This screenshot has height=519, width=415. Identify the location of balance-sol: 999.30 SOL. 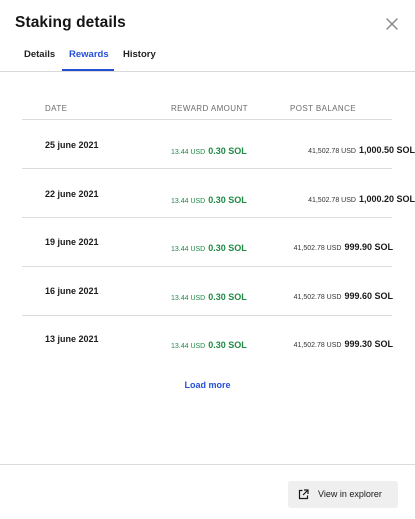
(368, 344).